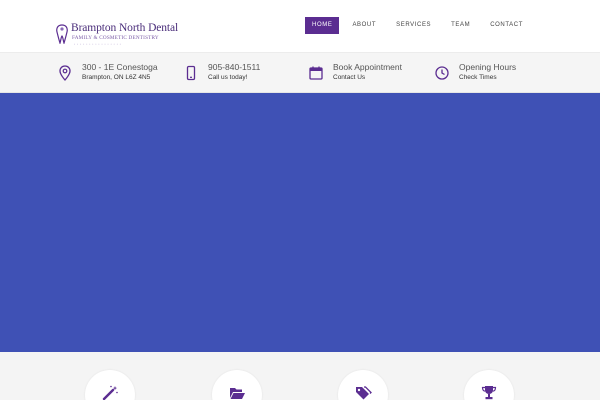 The width and height of the screenshot is (600, 400). I want to click on nav-contact: CONTACT, so click(506, 25).